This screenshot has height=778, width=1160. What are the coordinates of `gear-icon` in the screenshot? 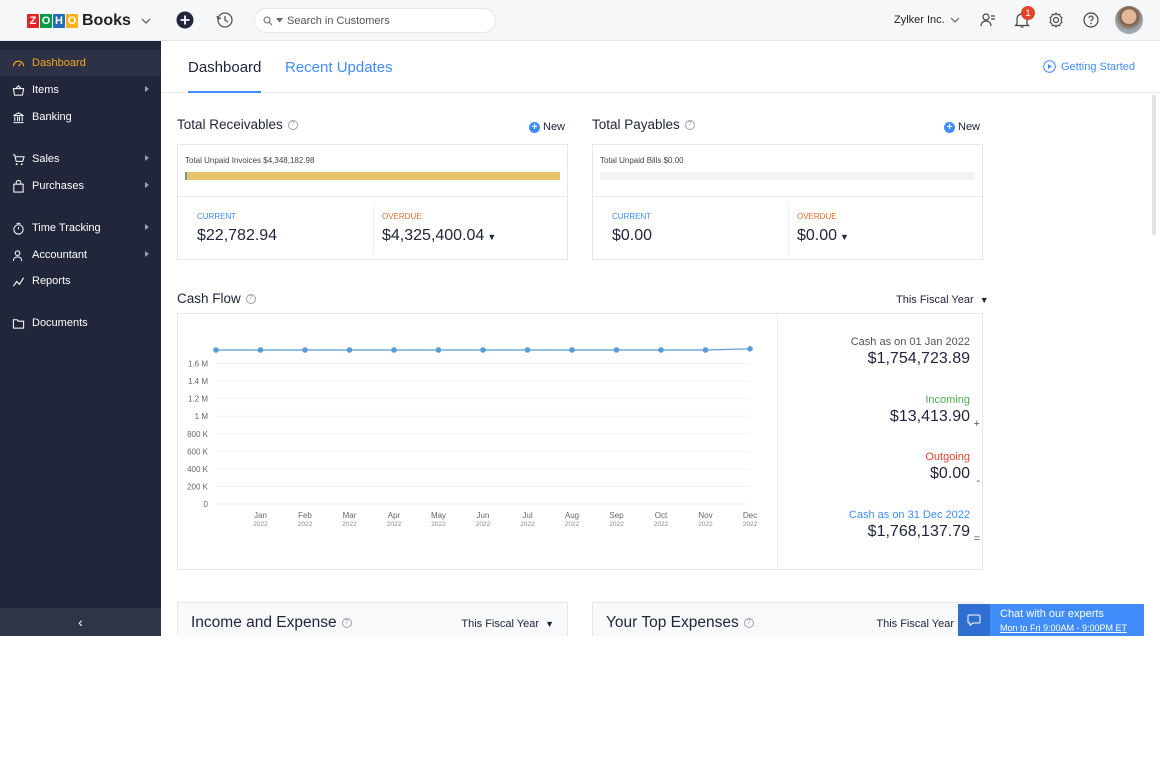 It's located at (1056, 20).